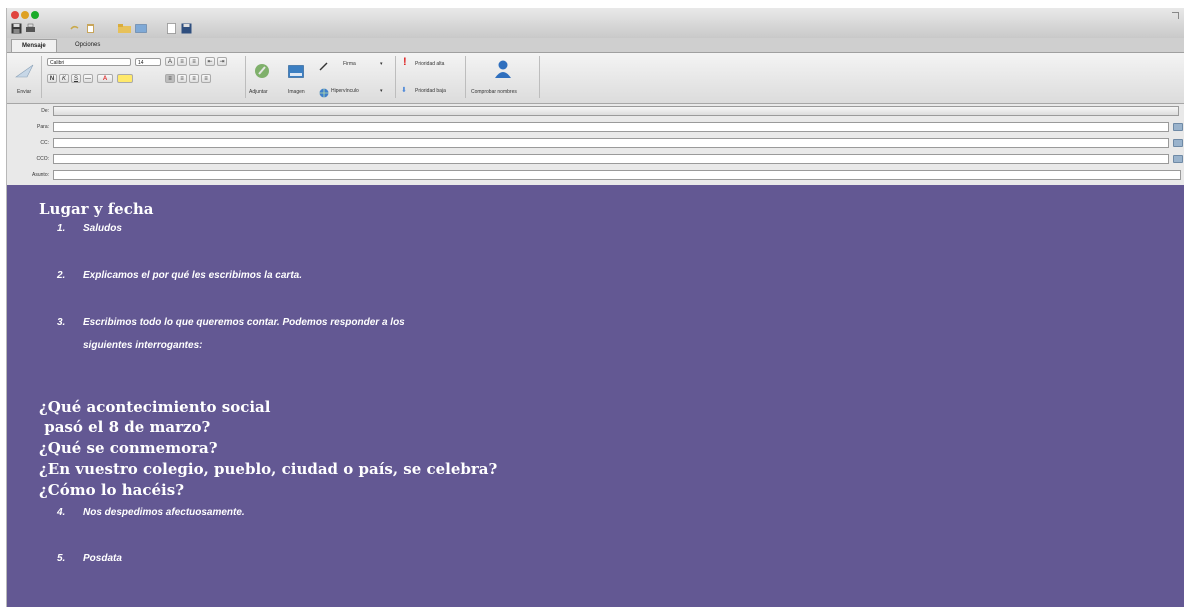 The width and height of the screenshot is (1184, 607). I want to click on send-icon, so click(25, 73).